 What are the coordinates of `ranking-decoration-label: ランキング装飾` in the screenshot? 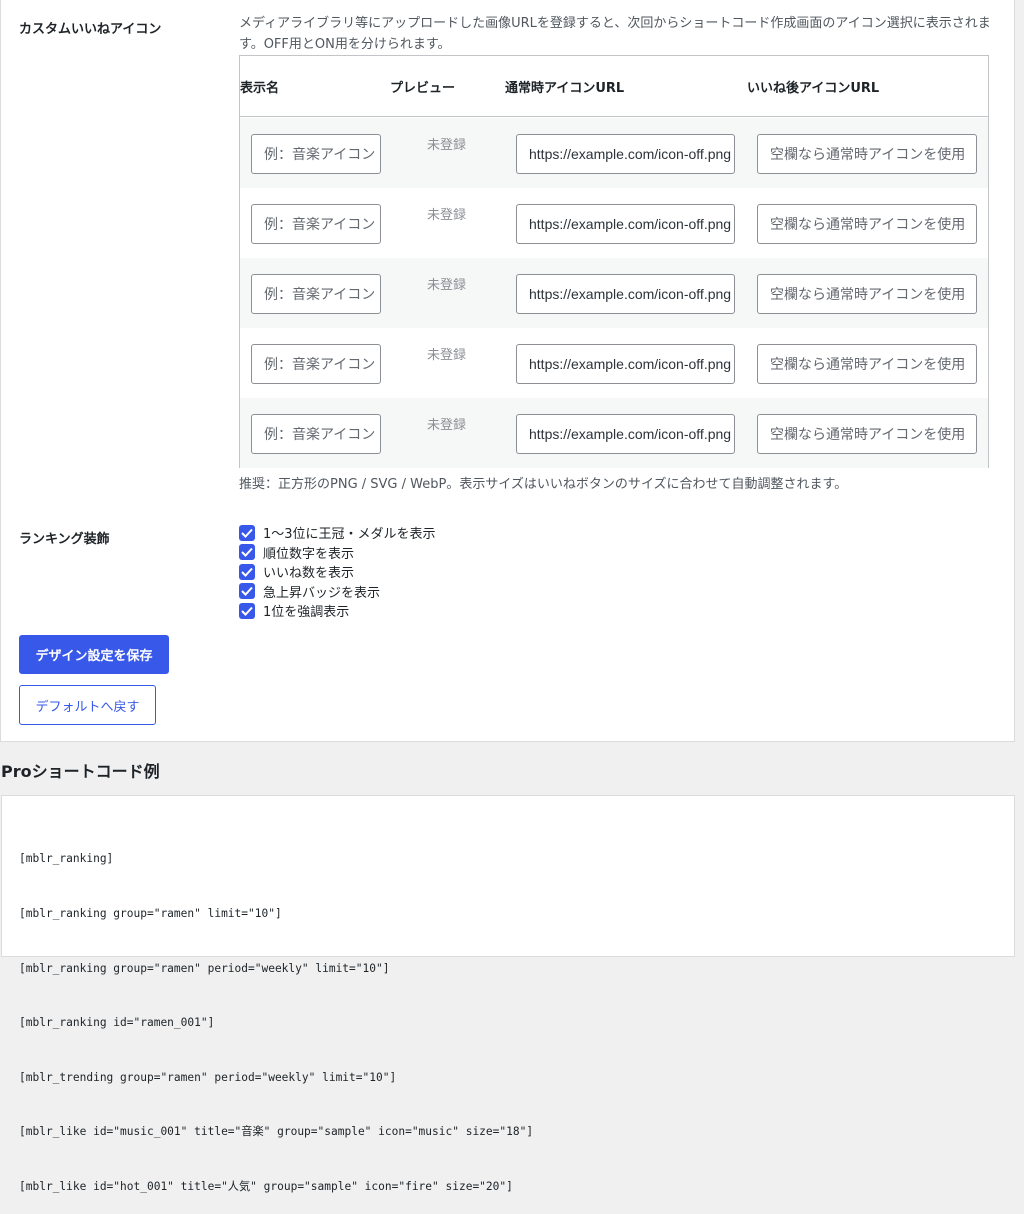 It's located at (64, 539).